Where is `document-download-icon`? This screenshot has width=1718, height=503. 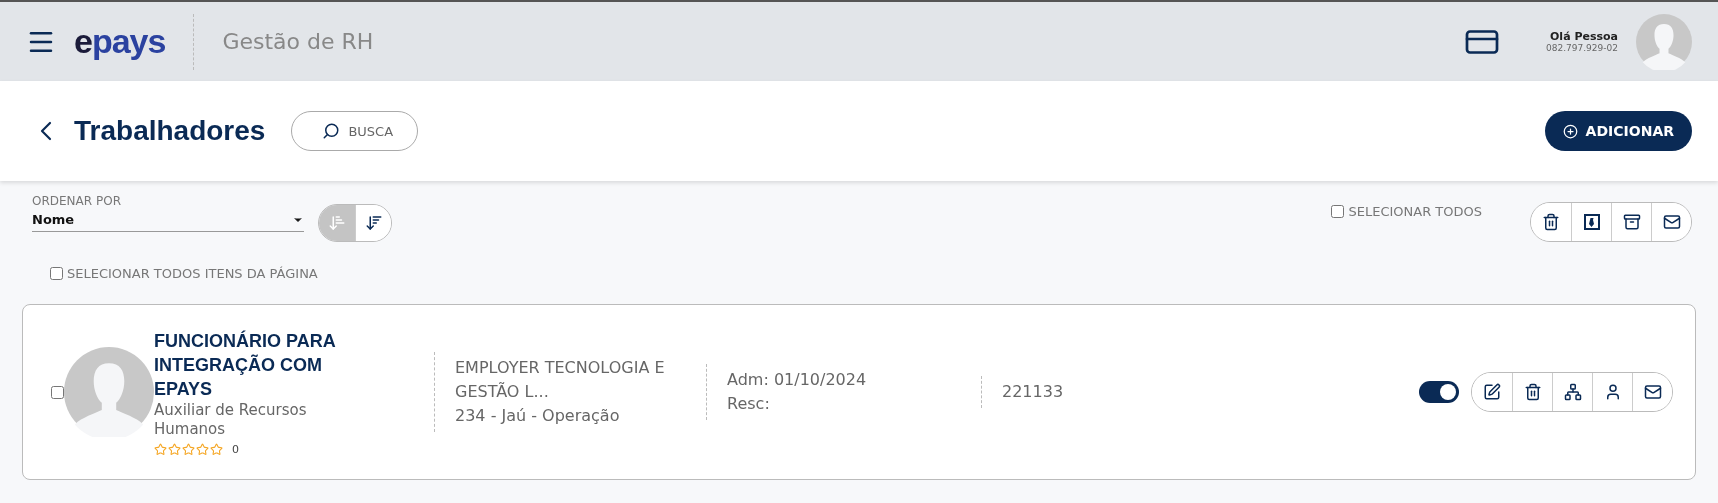 document-download-icon is located at coordinates (1591, 222).